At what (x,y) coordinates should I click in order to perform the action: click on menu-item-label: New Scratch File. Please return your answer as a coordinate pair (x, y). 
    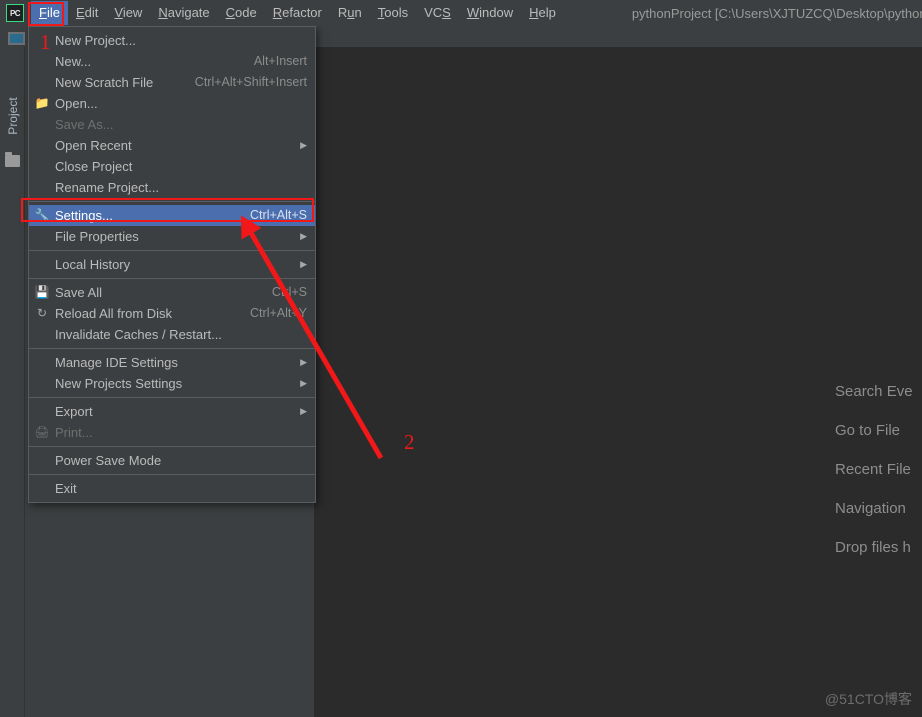
    Looking at the image, I should click on (104, 82).